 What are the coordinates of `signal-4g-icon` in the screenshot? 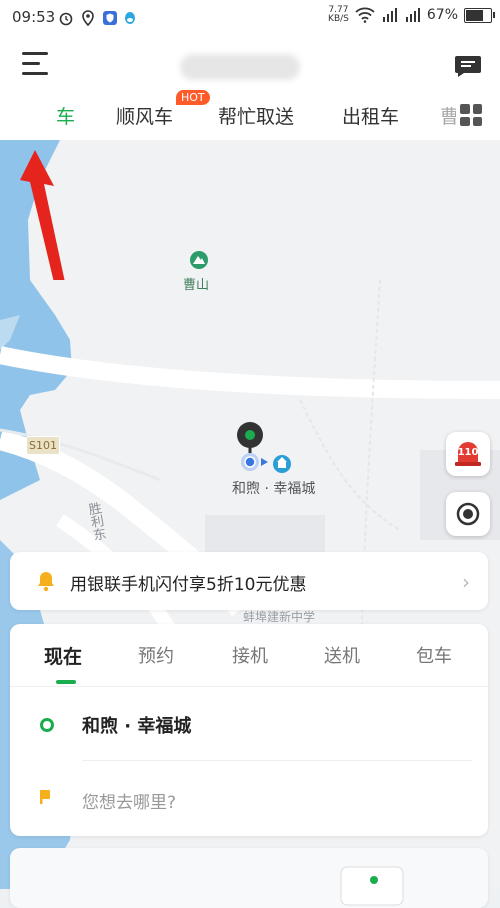 It's located at (412, 15).